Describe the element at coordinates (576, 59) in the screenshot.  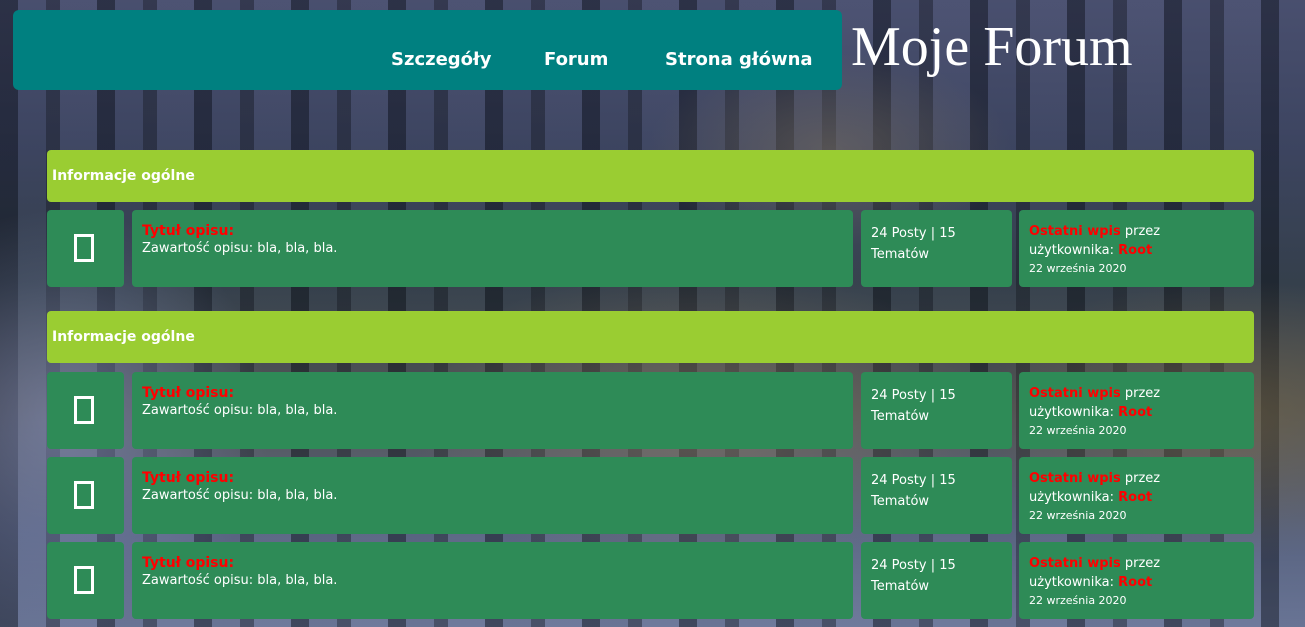
I see `nav-forum-link: Forum` at that location.